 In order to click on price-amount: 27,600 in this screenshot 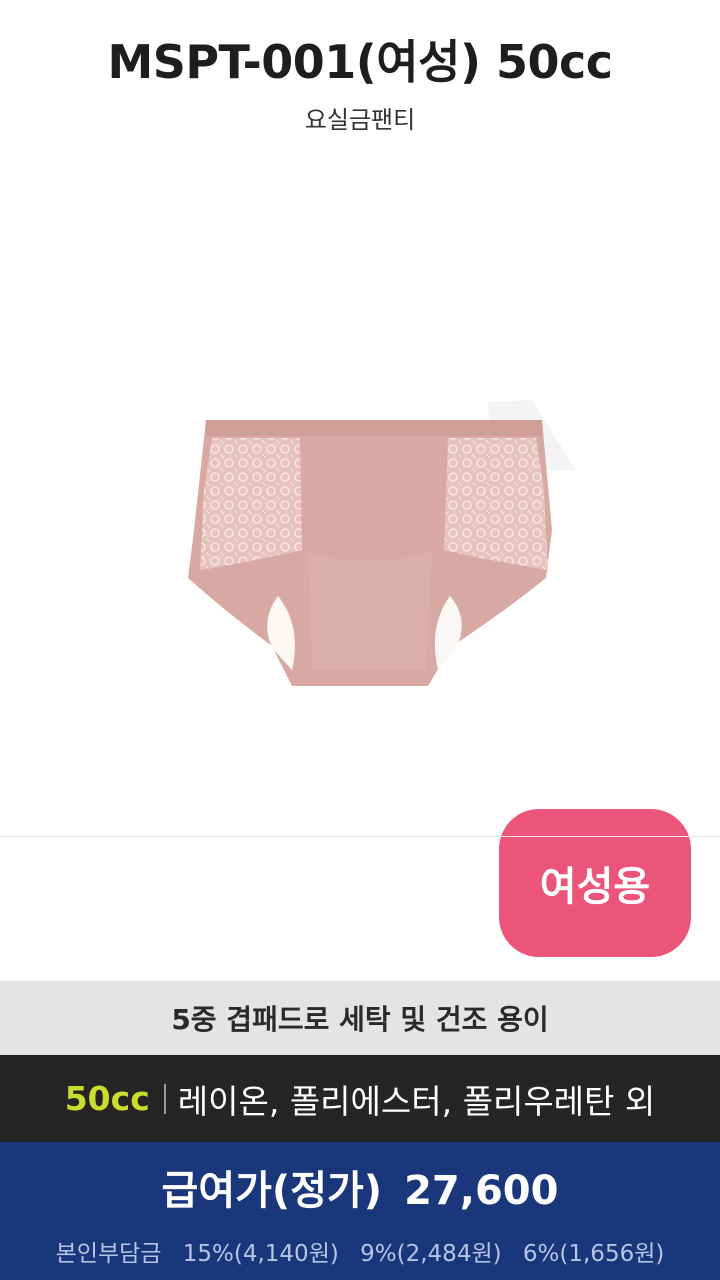, I will do `click(481, 1191)`.